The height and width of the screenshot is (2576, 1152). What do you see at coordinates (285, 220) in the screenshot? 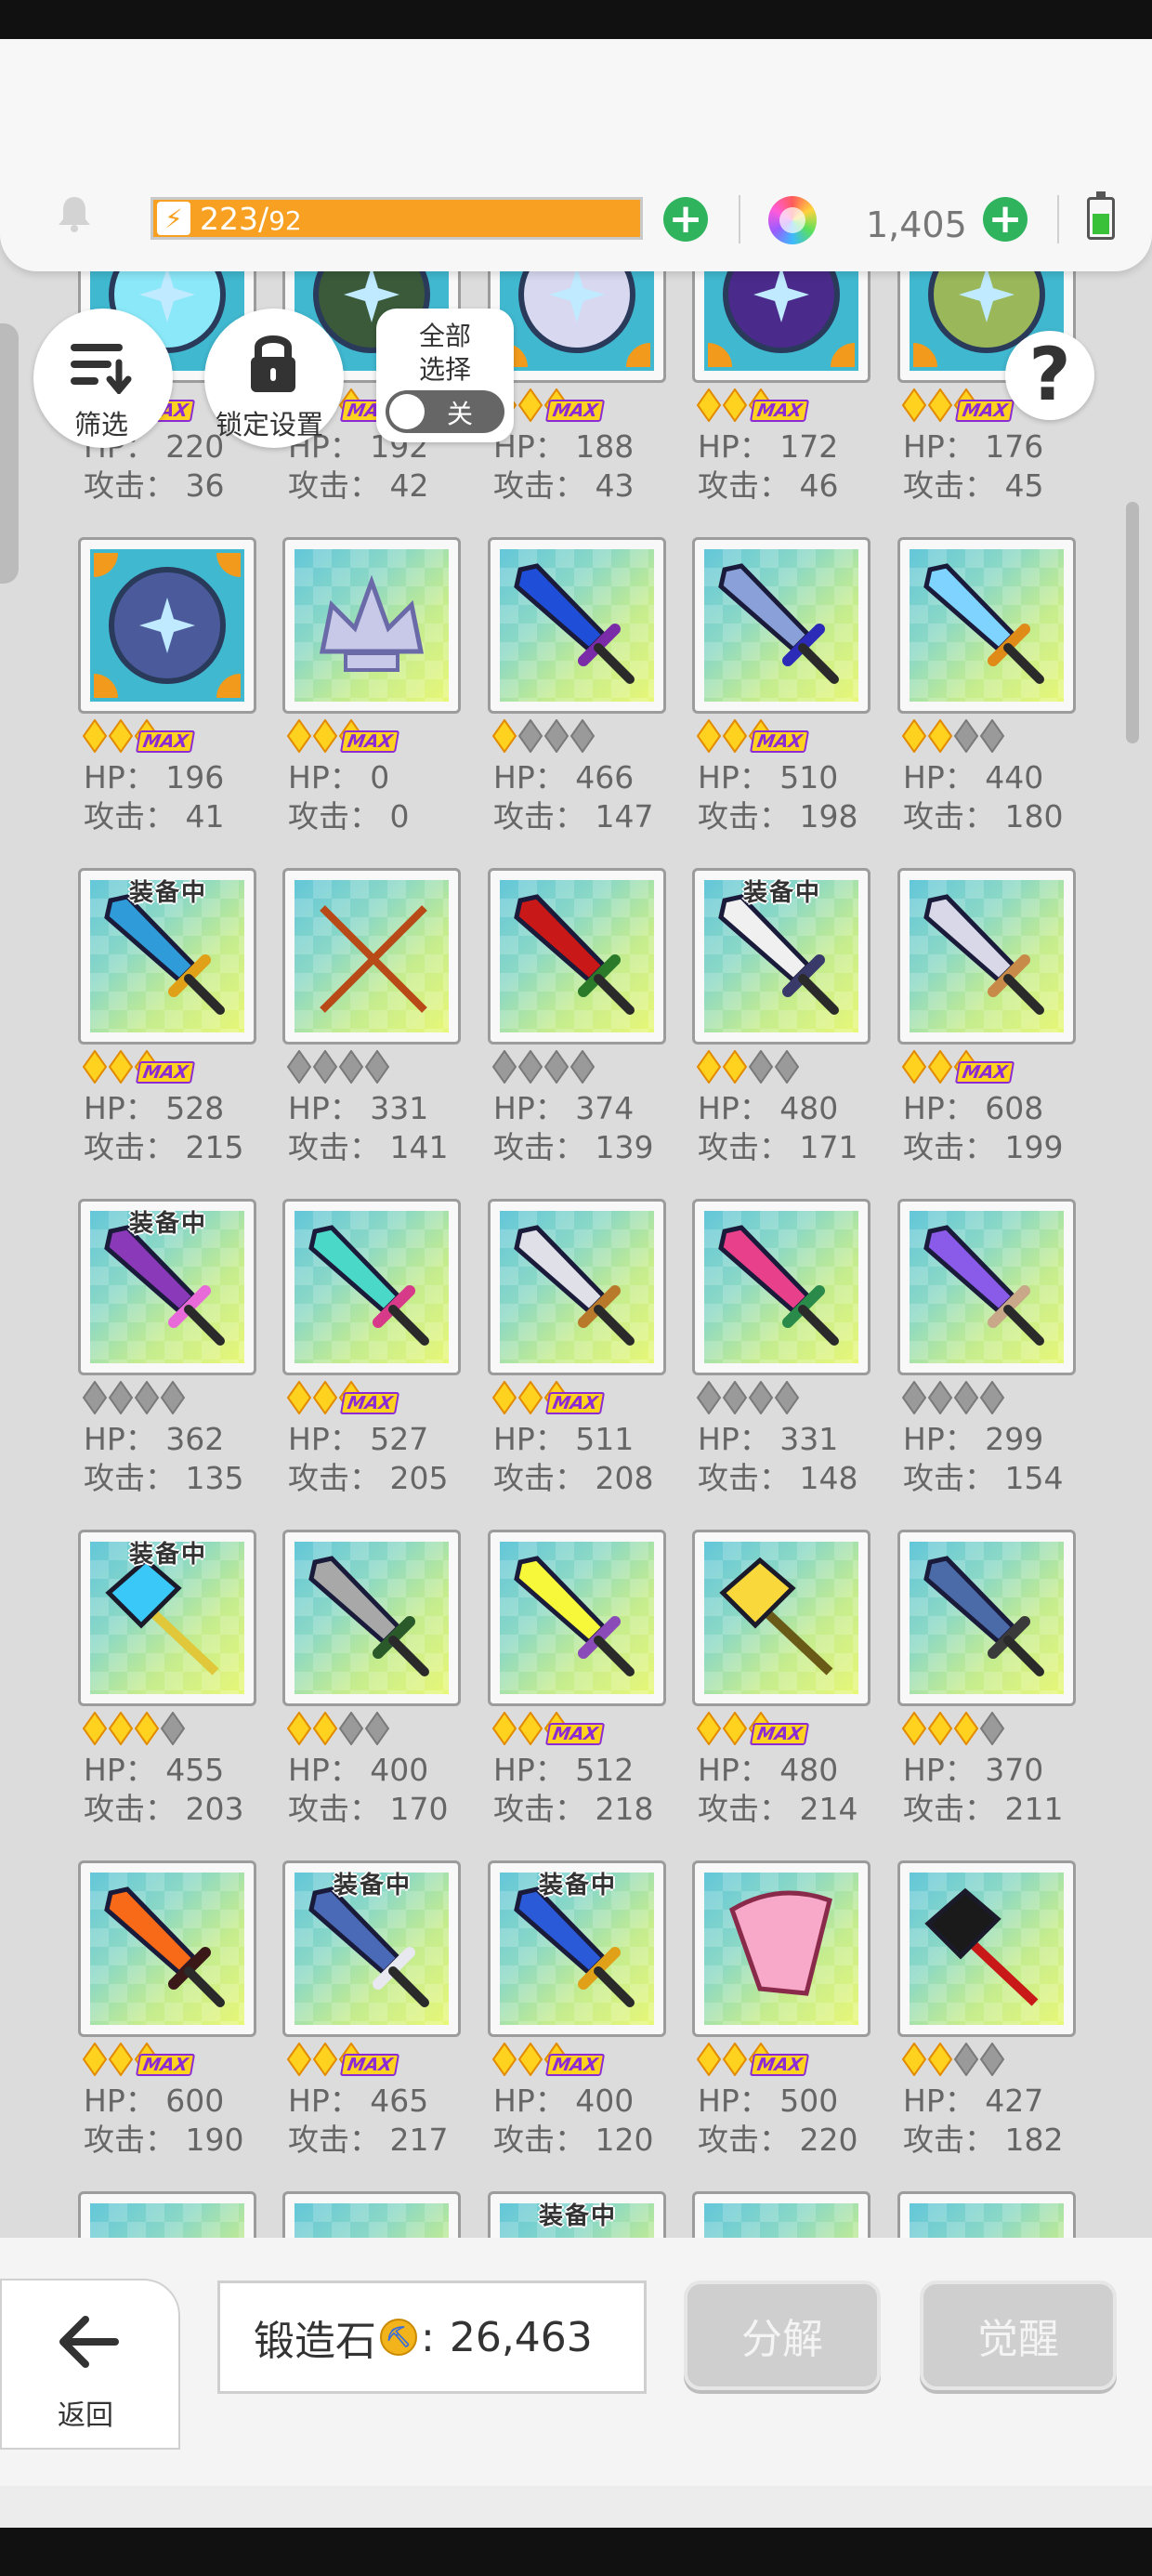
I see `energy-max: 92` at bounding box center [285, 220].